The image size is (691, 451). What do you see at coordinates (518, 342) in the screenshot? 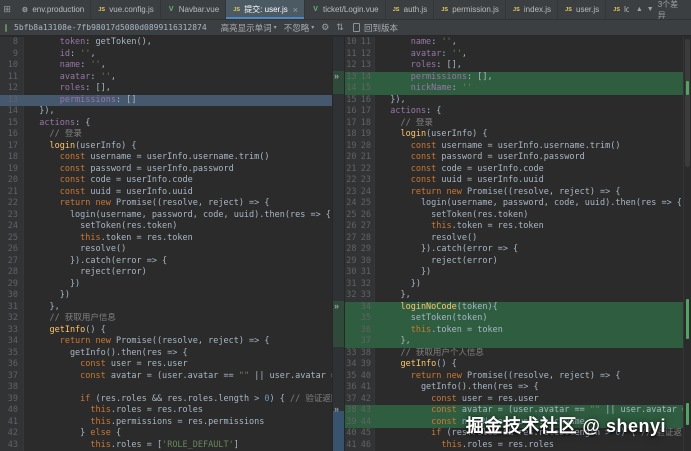
I see `code-line: 37 },` at bounding box center [518, 342].